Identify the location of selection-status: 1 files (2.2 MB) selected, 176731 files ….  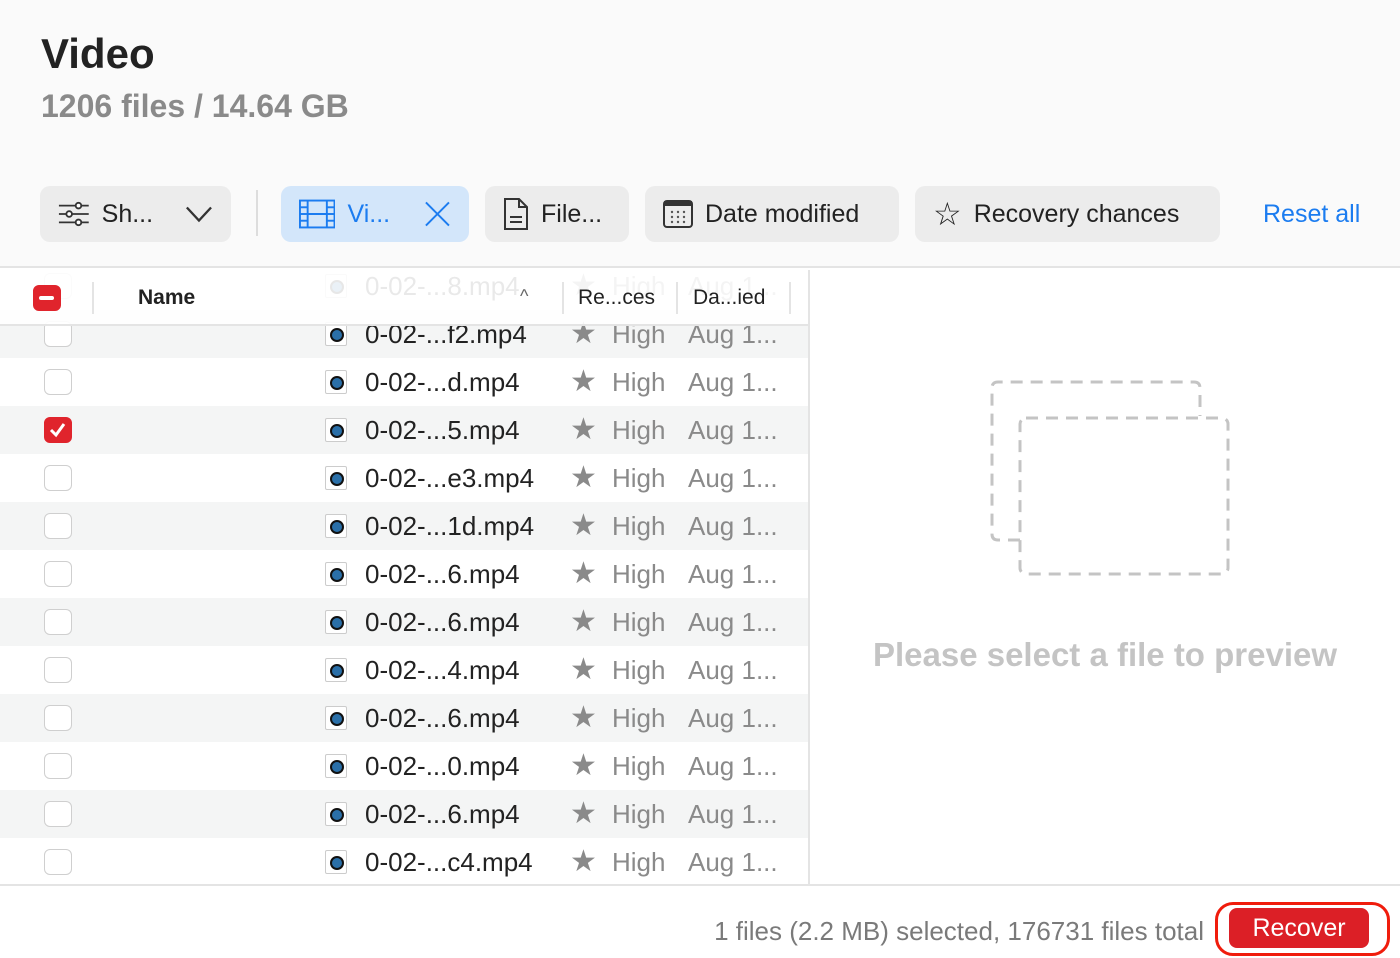
(959, 931).